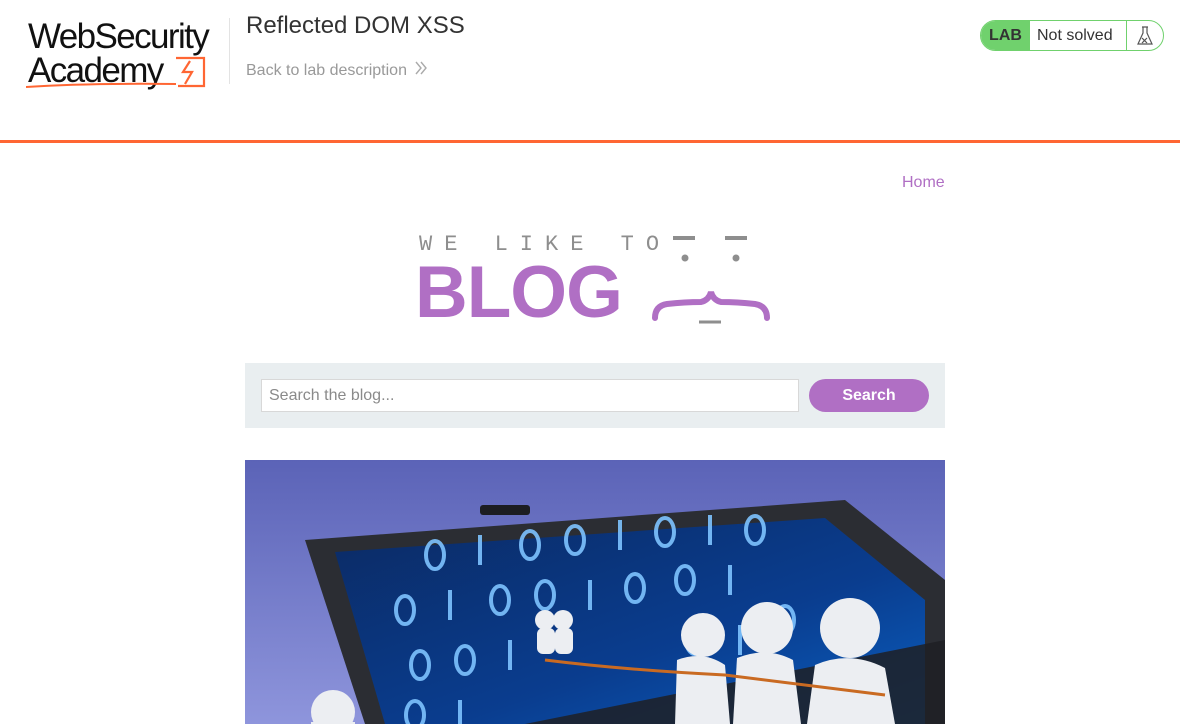 The height and width of the screenshot is (724, 1180). Describe the element at coordinates (1005, 35) in the screenshot. I see `lab-badge: LAB` at that location.